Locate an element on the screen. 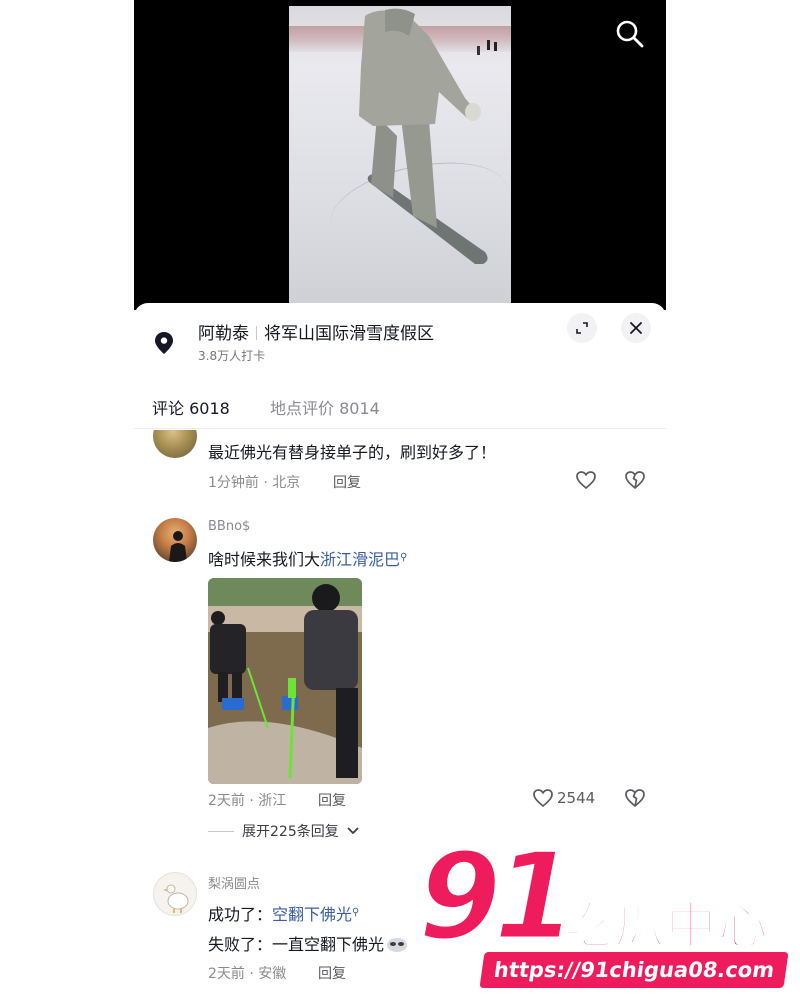  watermark-number: 91 is located at coordinates (498, 897).